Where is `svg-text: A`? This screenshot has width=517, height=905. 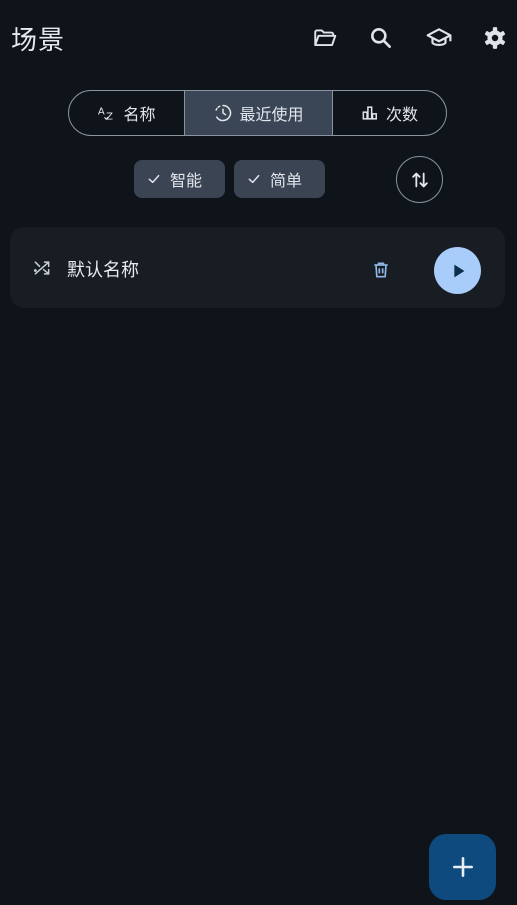 svg-text: A is located at coordinates (101, 112).